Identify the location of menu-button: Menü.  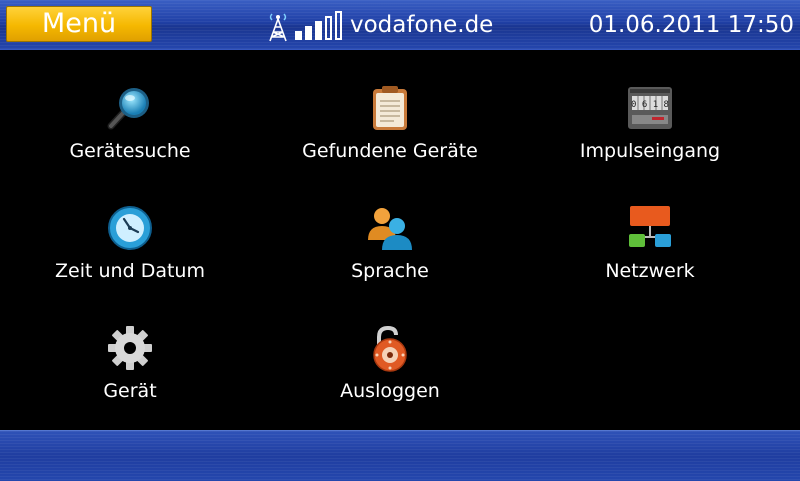
(79, 24).